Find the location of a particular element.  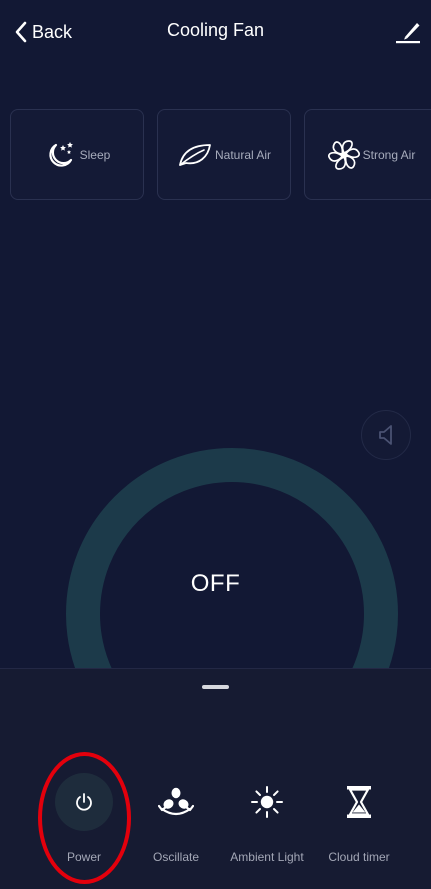

fan-blades-icon is located at coordinates (343, 154).